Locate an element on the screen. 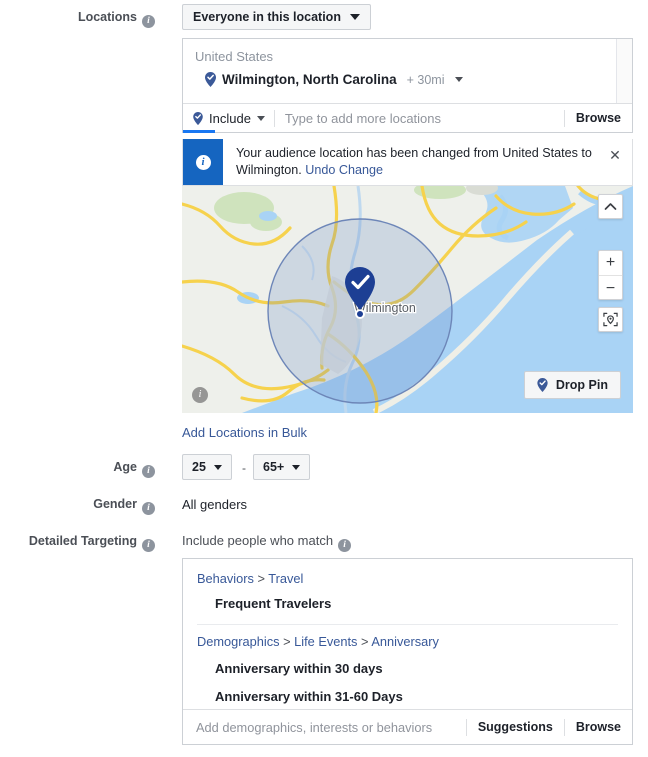 This screenshot has width=648, height=757. age-label: Age i is located at coordinates (77, 469).